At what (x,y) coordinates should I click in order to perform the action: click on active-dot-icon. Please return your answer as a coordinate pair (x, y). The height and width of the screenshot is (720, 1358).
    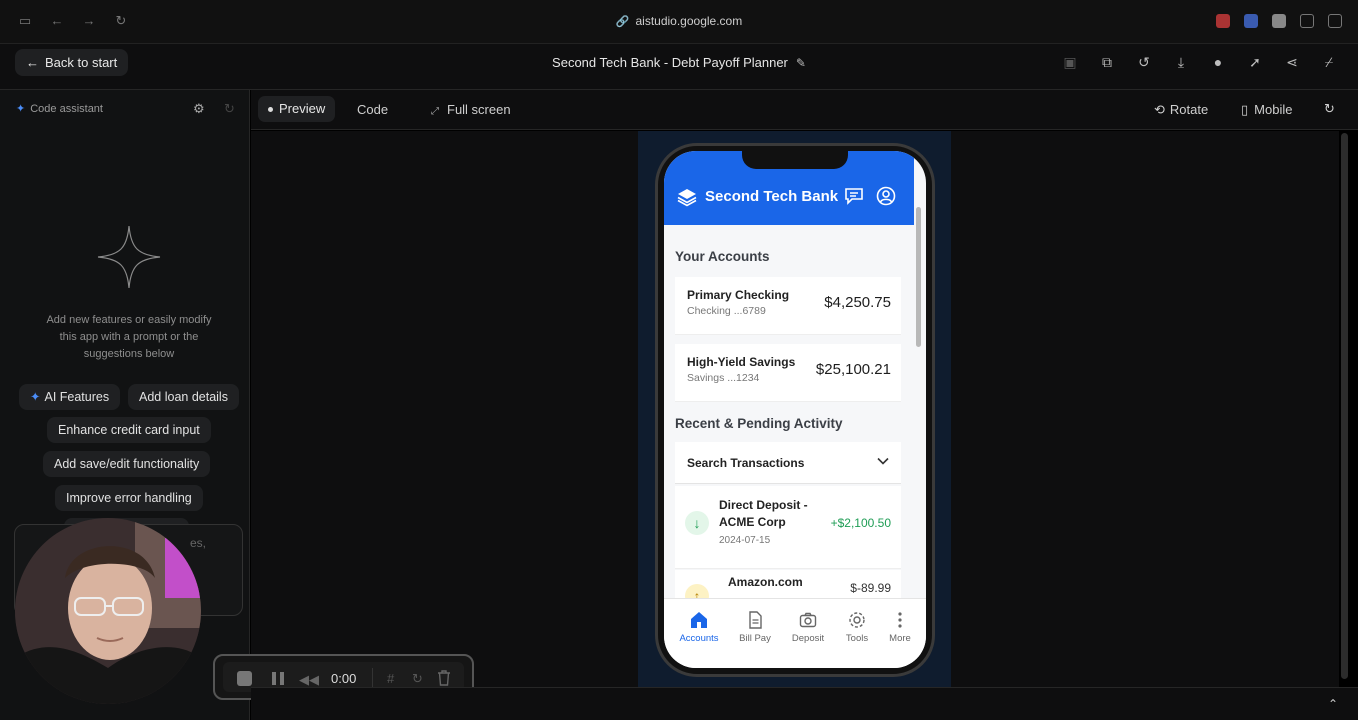
    Looking at the image, I should click on (270, 110).